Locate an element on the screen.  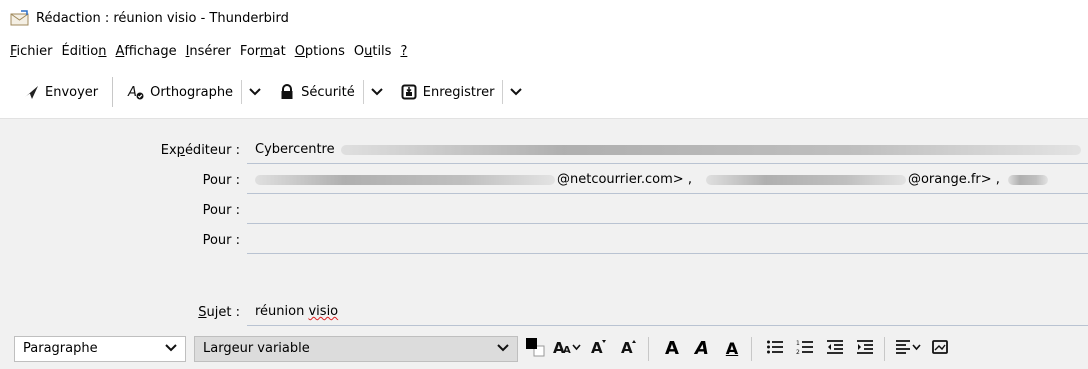
to-field: @netcourrier.com> , @orange.fr> , is located at coordinates (667, 180).